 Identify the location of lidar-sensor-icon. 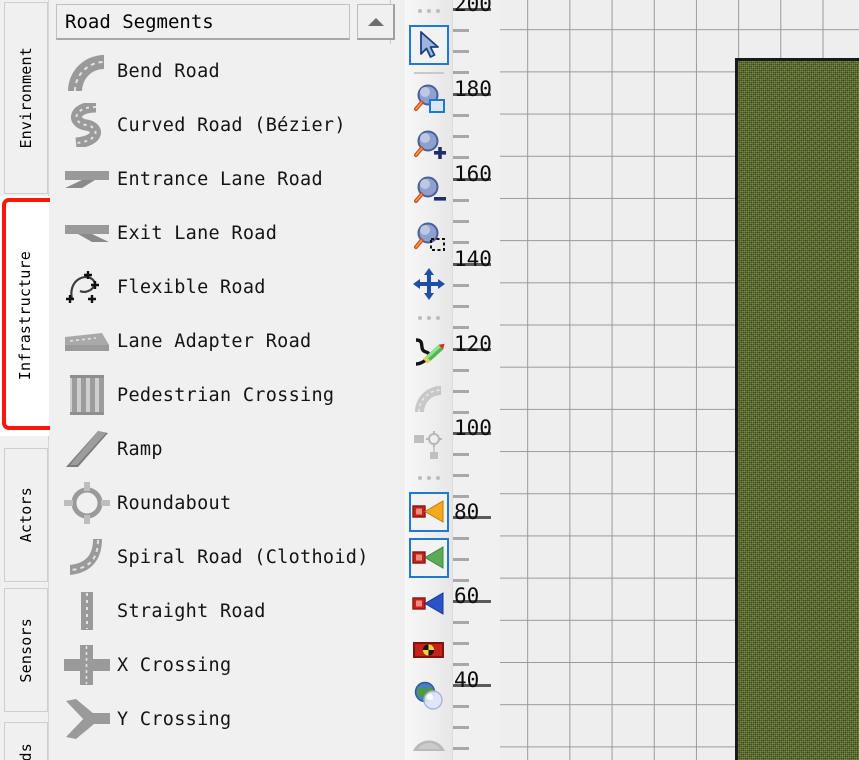
(428, 558).